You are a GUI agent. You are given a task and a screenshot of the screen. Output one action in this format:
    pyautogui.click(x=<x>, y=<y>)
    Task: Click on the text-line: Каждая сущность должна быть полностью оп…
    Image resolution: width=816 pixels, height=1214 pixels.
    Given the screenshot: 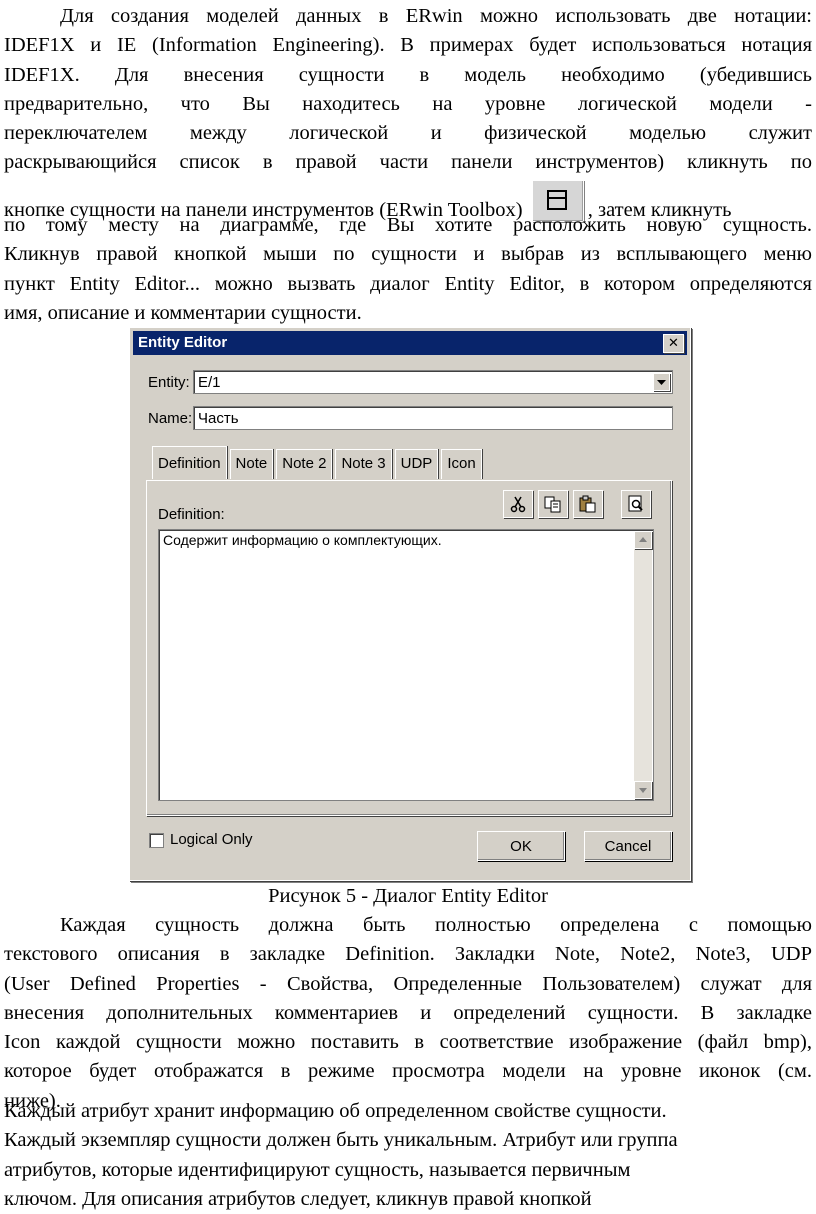 What is the action you would take?
    pyautogui.click(x=436, y=925)
    